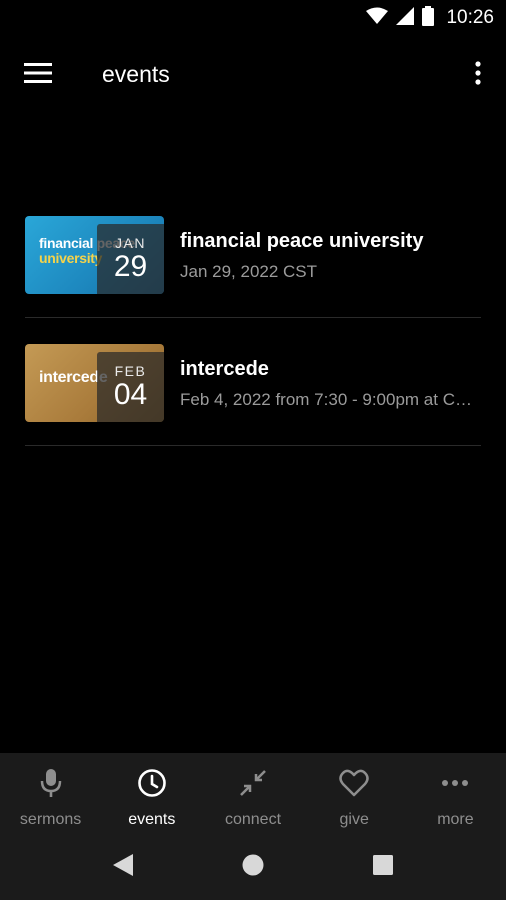  What do you see at coordinates (354, 819) in the screenshot?
I see `nav-label: give` at bounding box center [354, 819].